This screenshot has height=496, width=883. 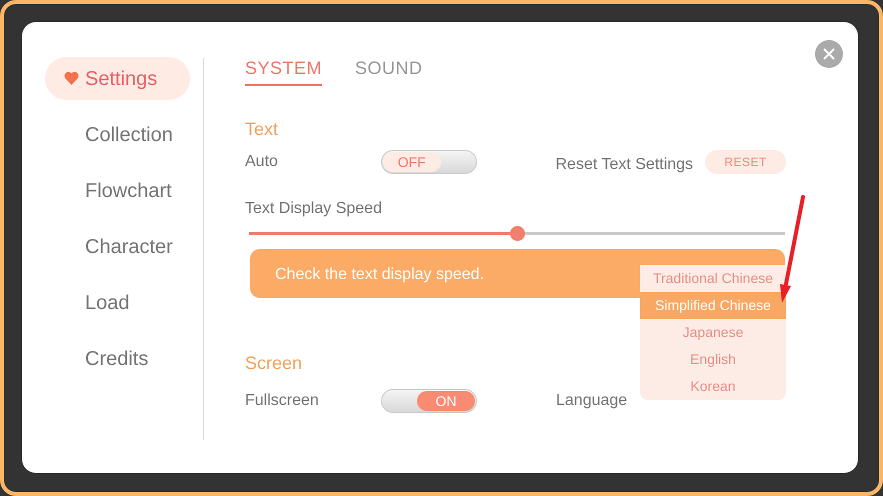 What do you see at coordinates (592, 401) in the screenshot?
I see `setting-label: Language` at bounding box center [592, 401].